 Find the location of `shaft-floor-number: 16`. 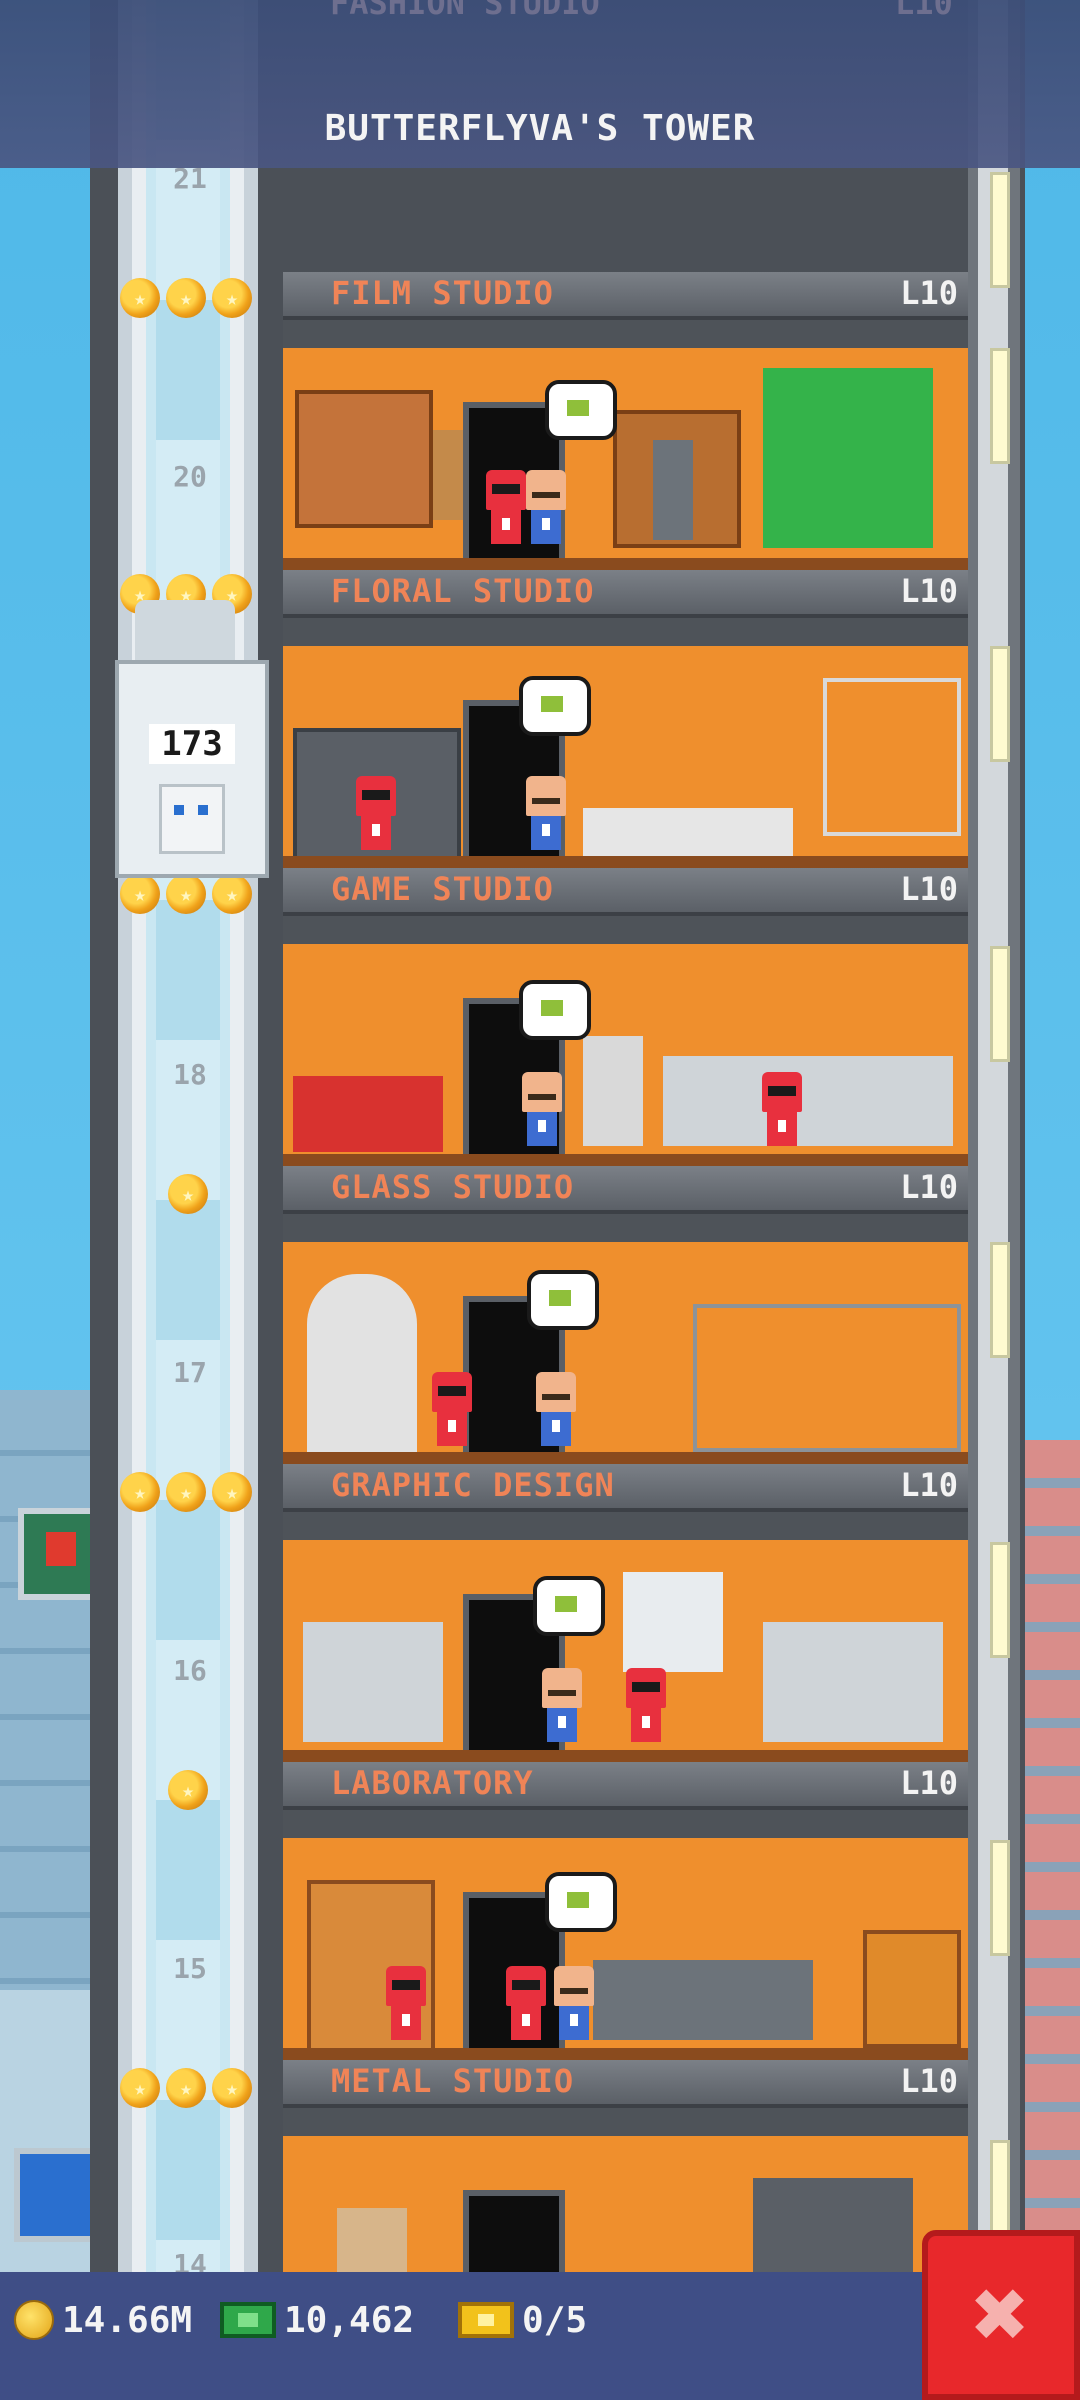

shaft-floor-number: 16 is located at coordinates (190, 1670).